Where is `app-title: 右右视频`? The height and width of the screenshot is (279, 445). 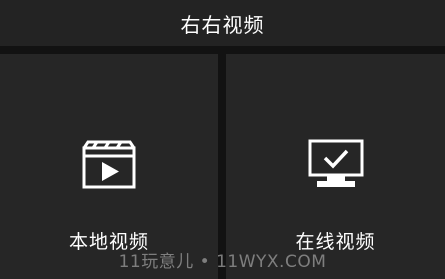 app-title: 右右视频 is located at coordinates (222, 24).